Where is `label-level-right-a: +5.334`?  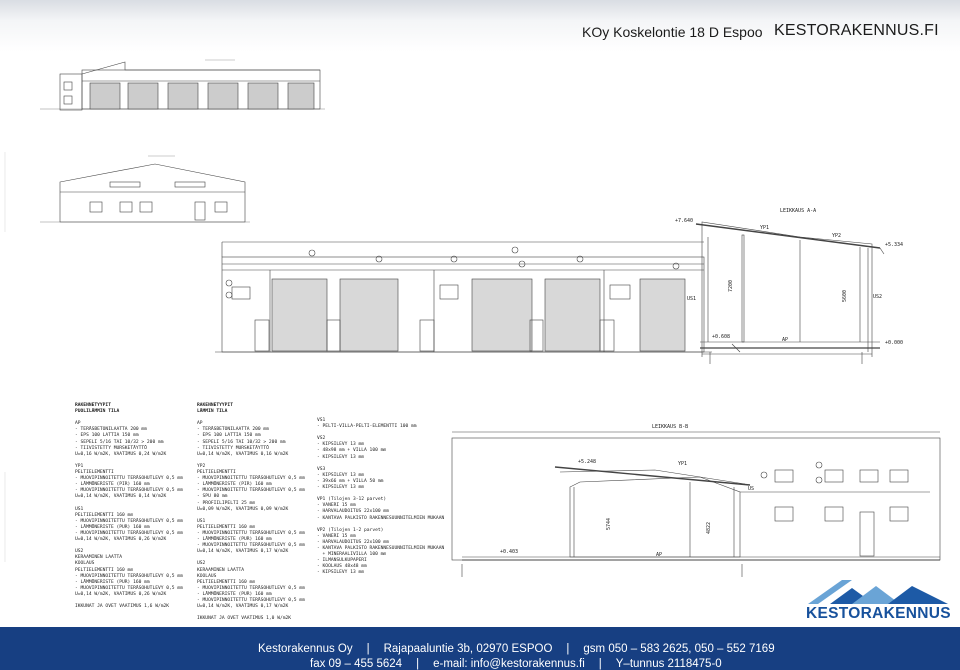 label-level-right-a: +5.334 is located at coordinates (894, 245).